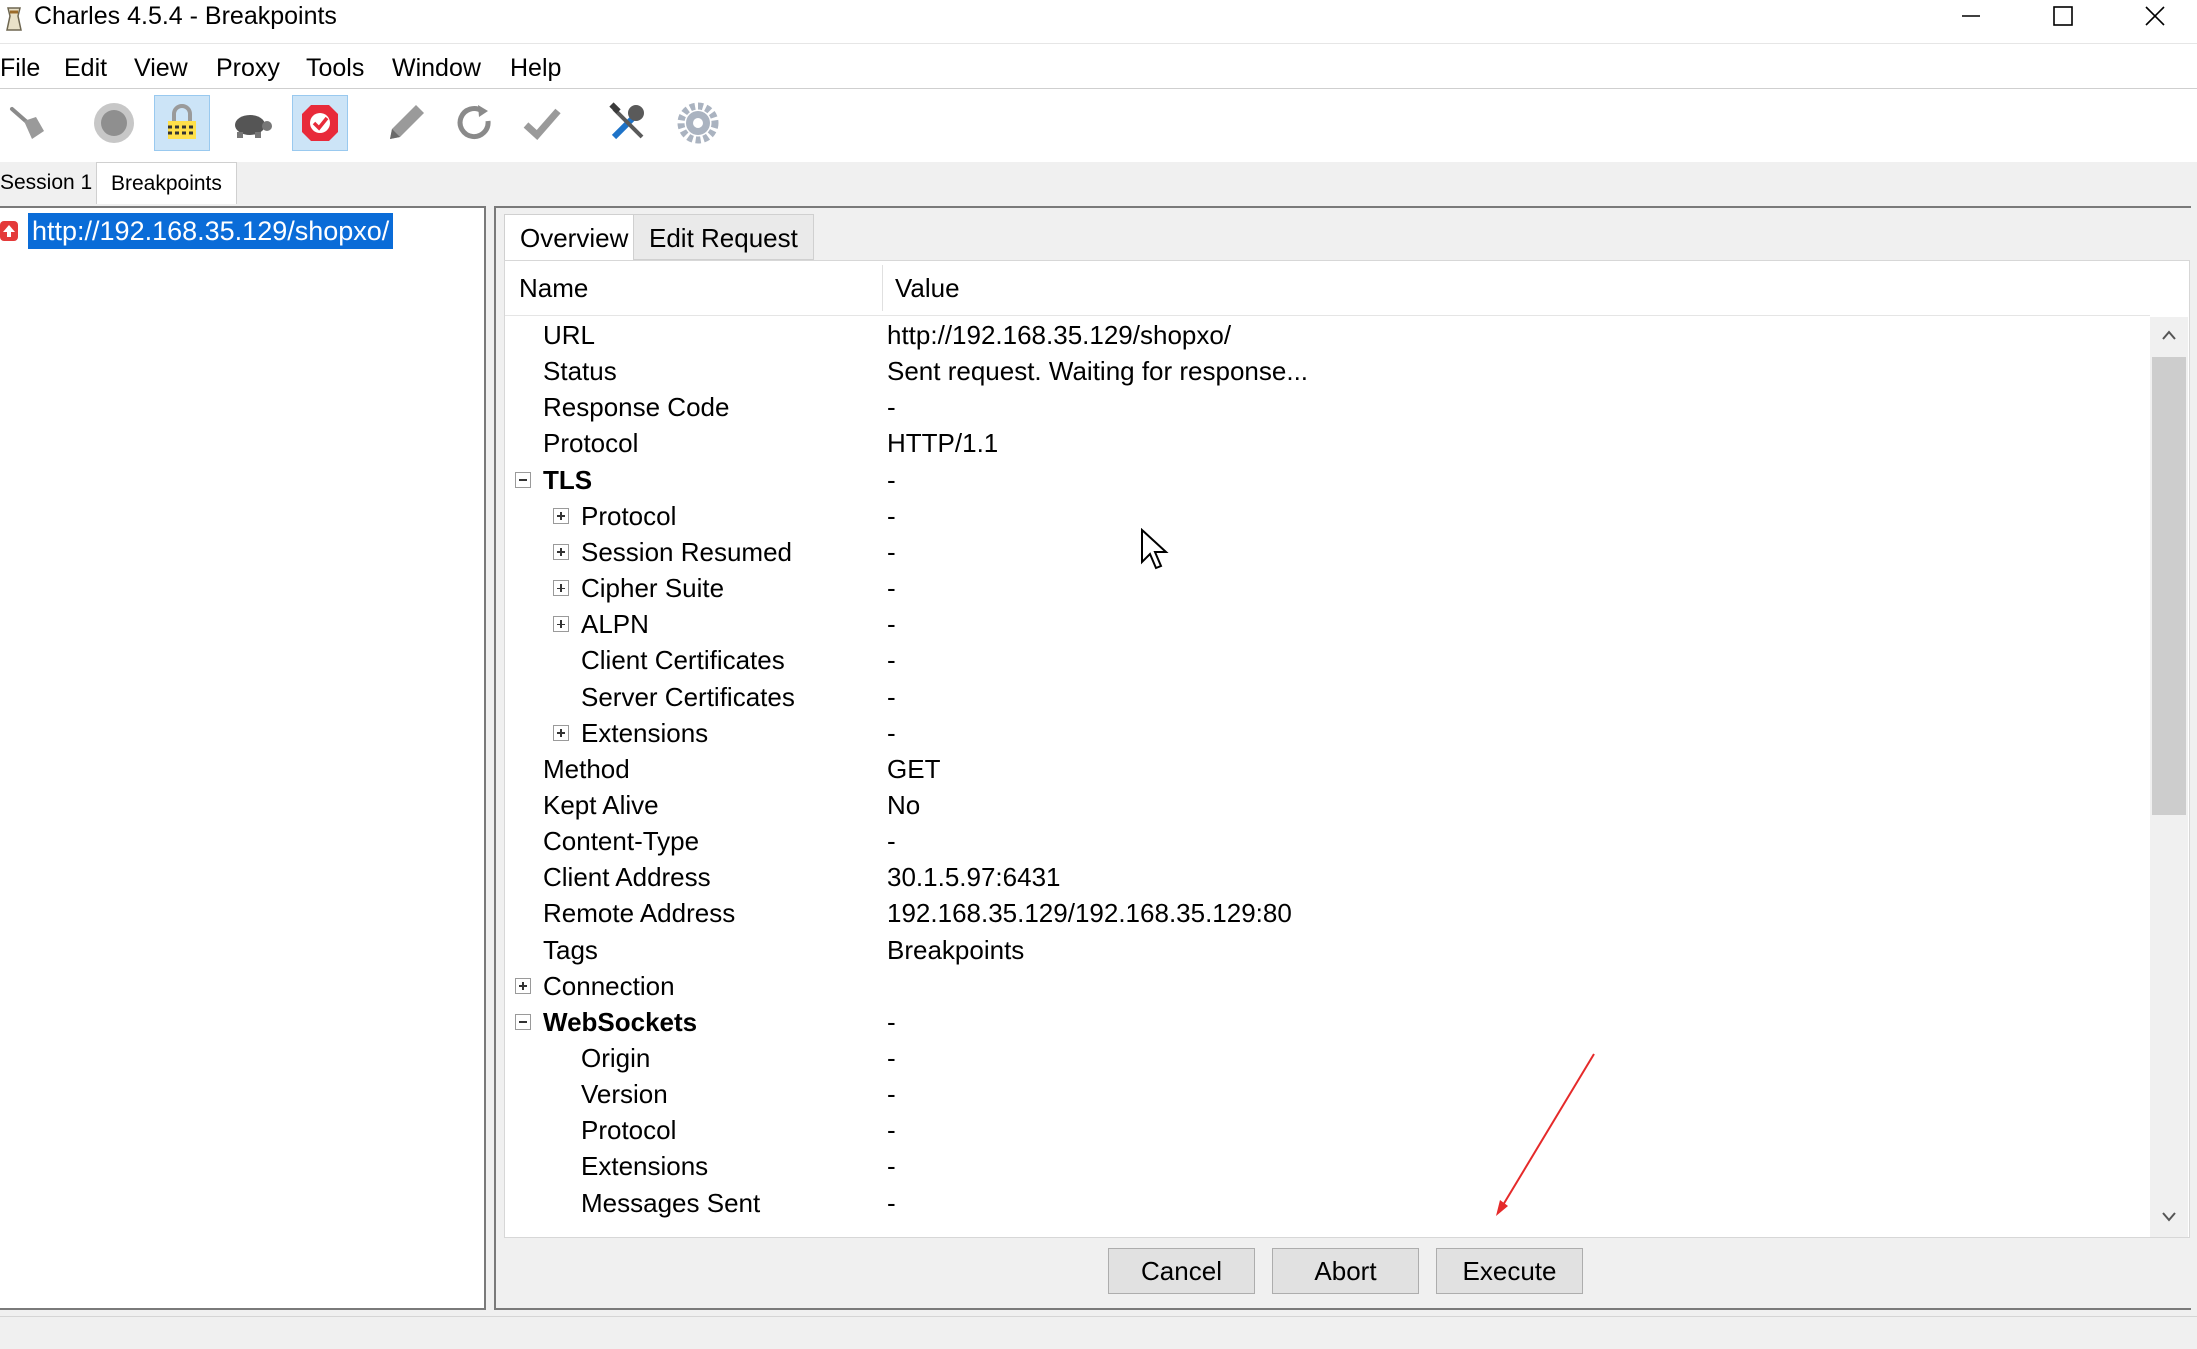  I want to click on column-divider, so click(882, 288).